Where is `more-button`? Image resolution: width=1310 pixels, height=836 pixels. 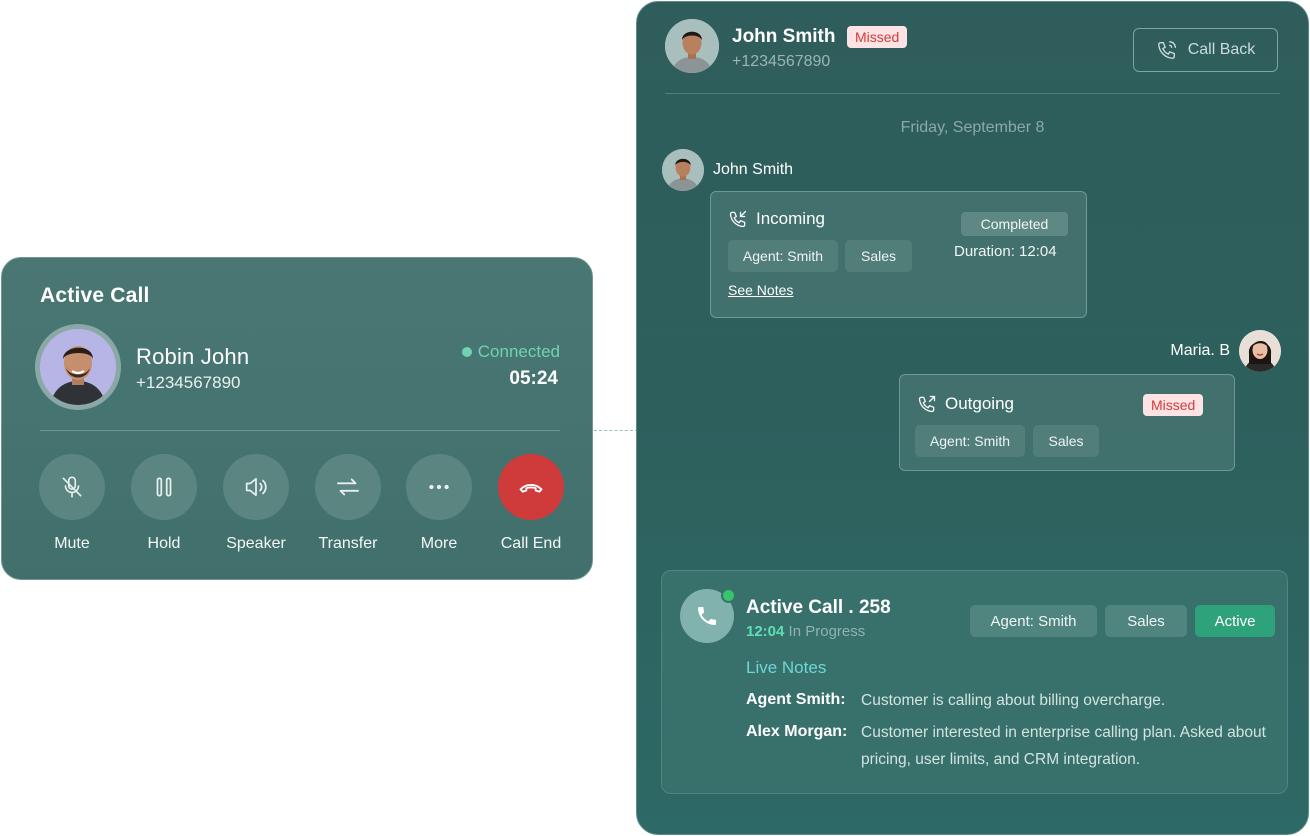
more-button is located at coordinates (439, 487).